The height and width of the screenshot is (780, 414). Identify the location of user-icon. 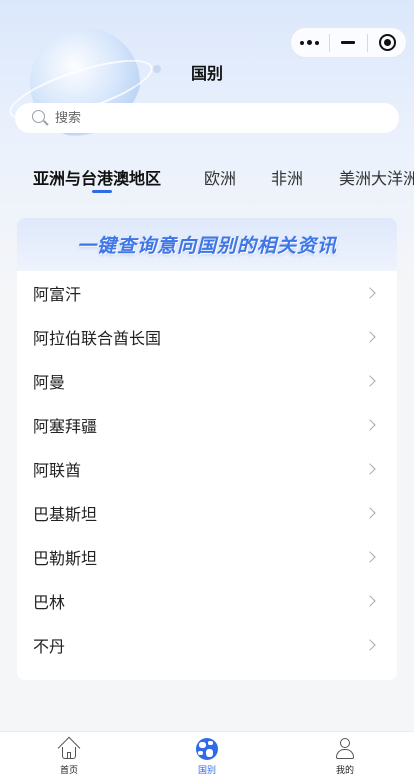
(345, 749).